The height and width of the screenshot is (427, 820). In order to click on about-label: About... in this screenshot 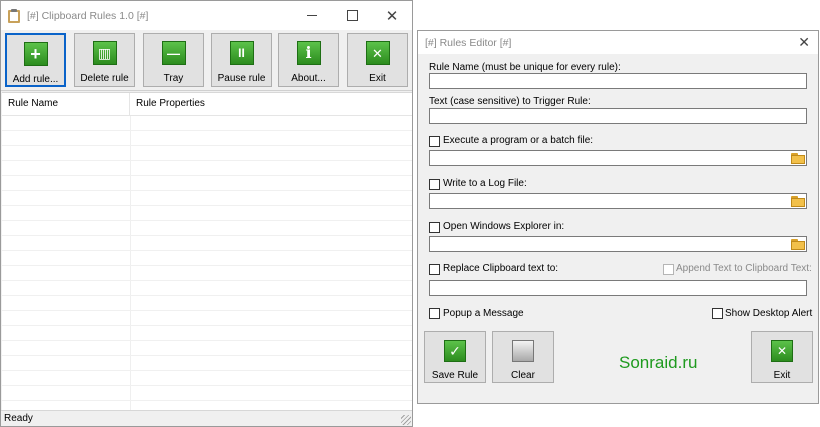, I will do `click(308, 78)`.